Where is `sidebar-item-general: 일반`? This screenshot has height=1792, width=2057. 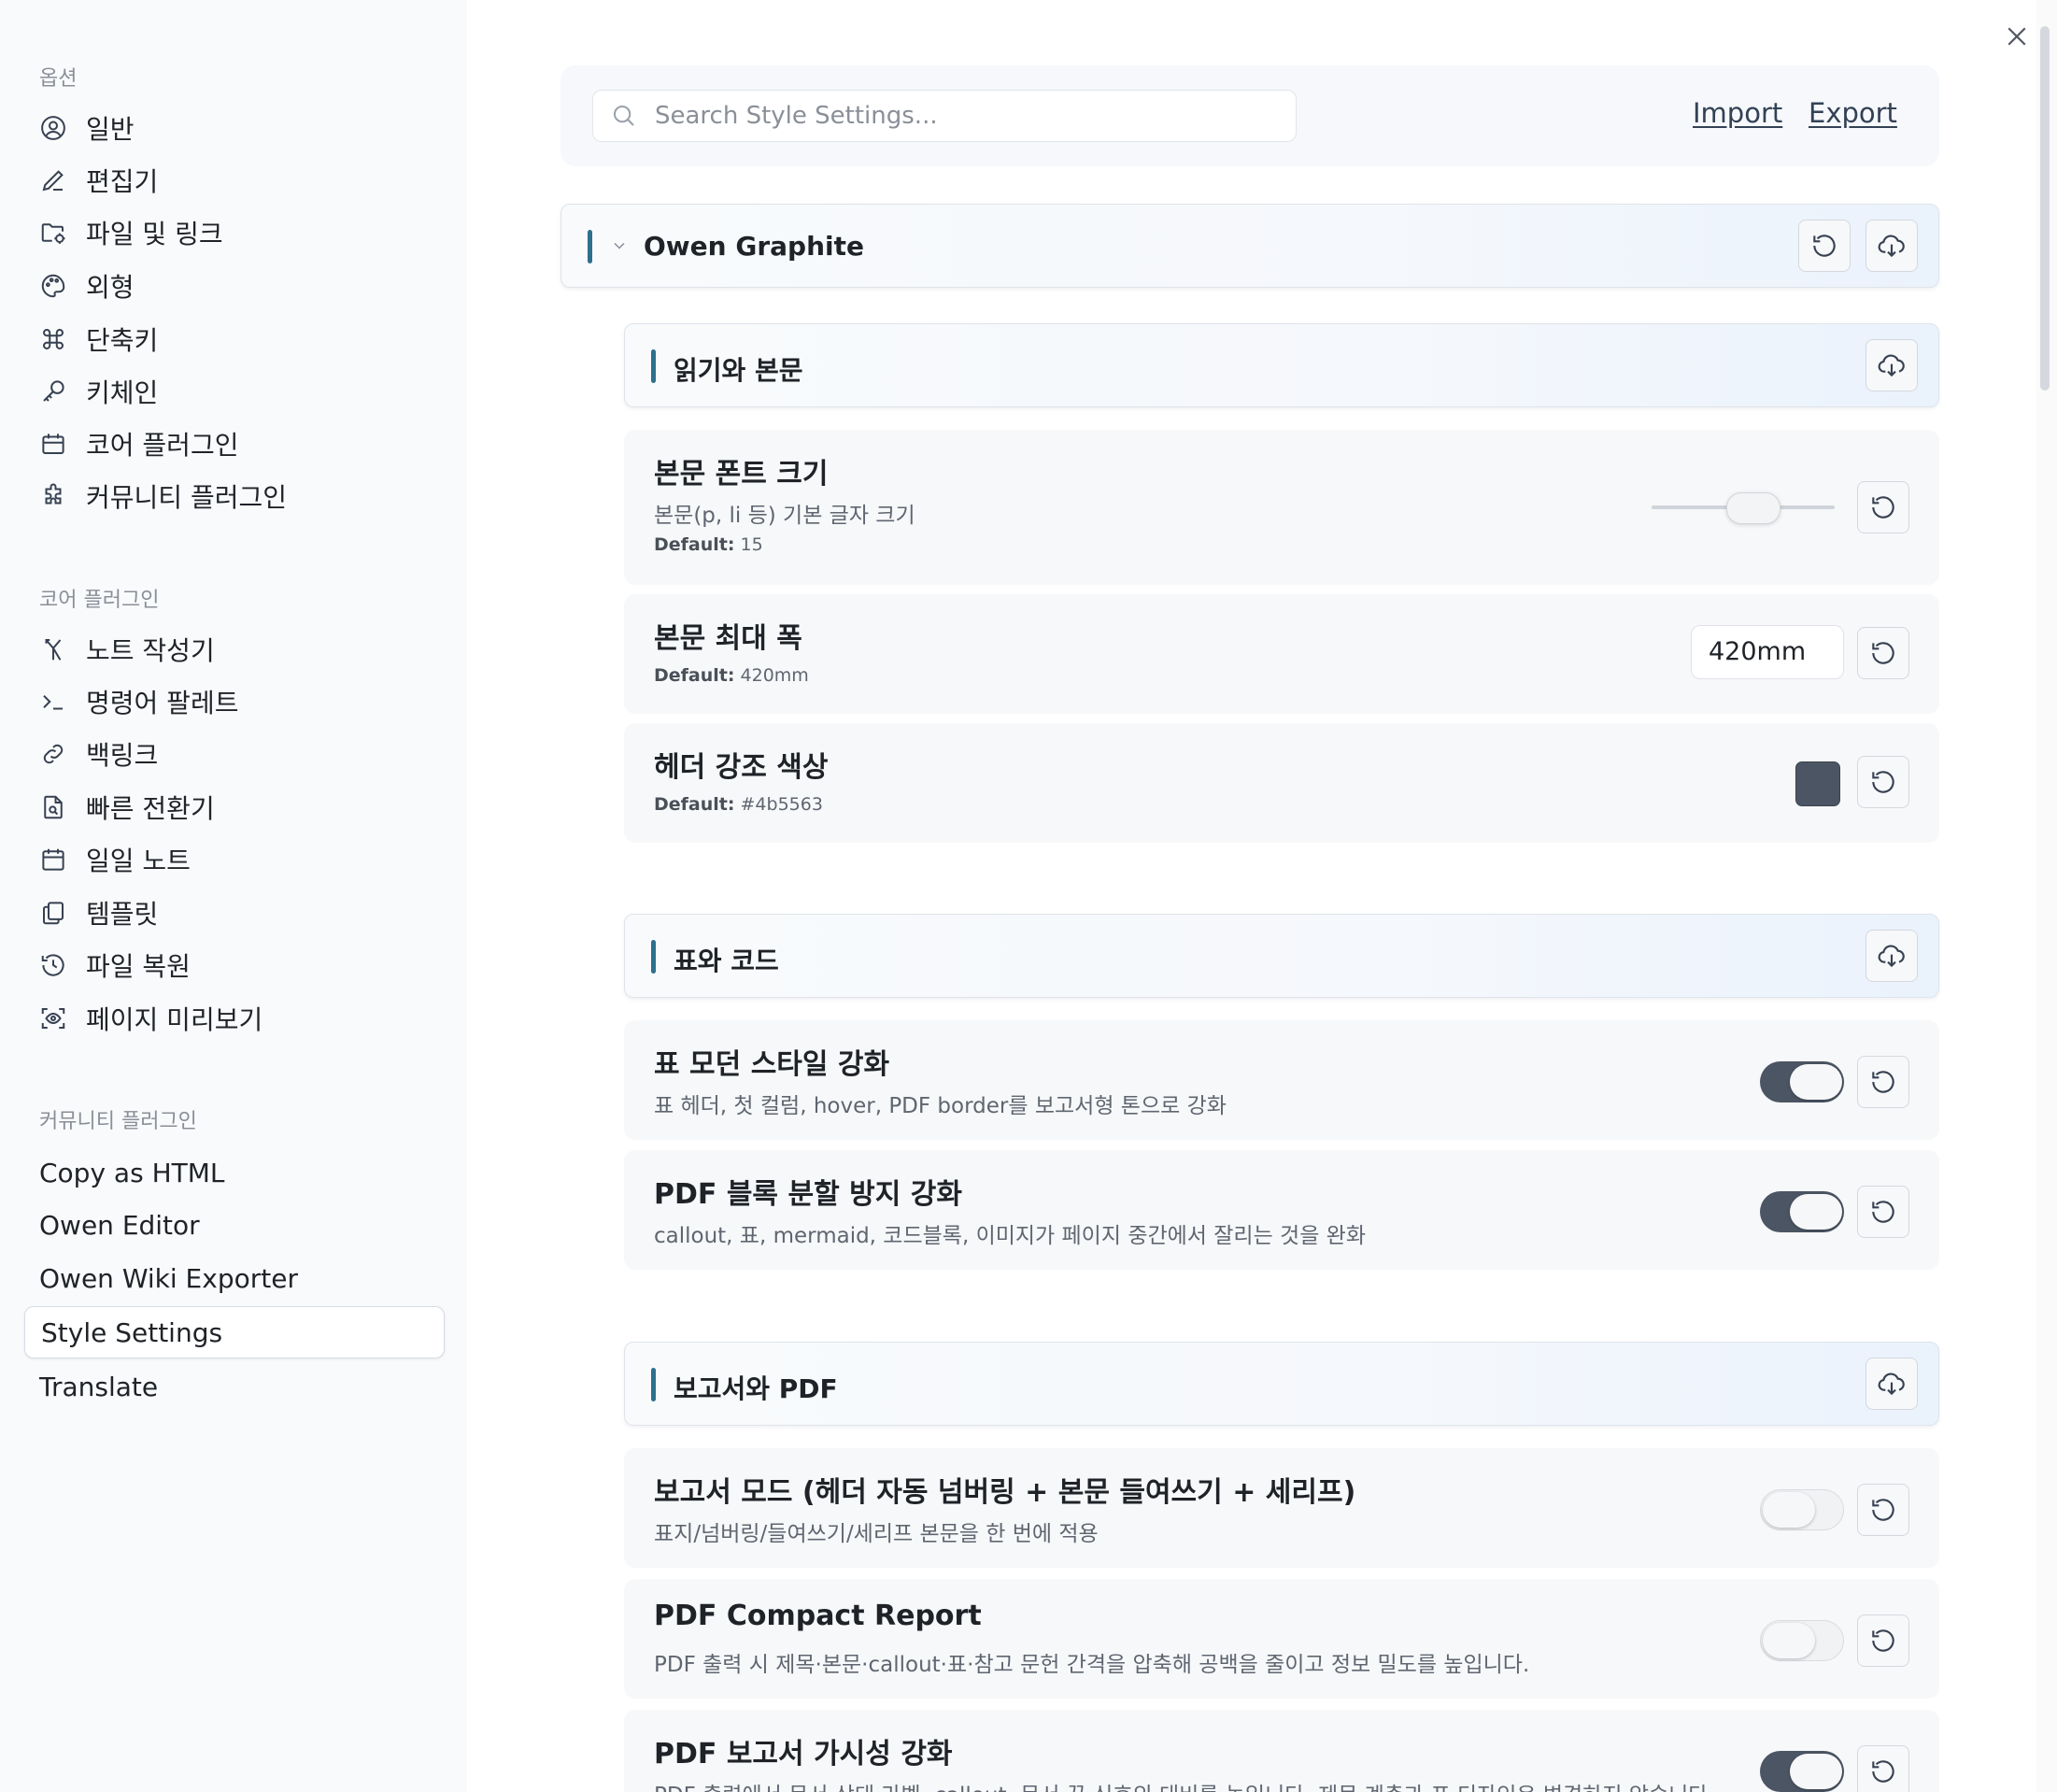
sidebar-item-general: 일반 is located at coordinates (234, 128).